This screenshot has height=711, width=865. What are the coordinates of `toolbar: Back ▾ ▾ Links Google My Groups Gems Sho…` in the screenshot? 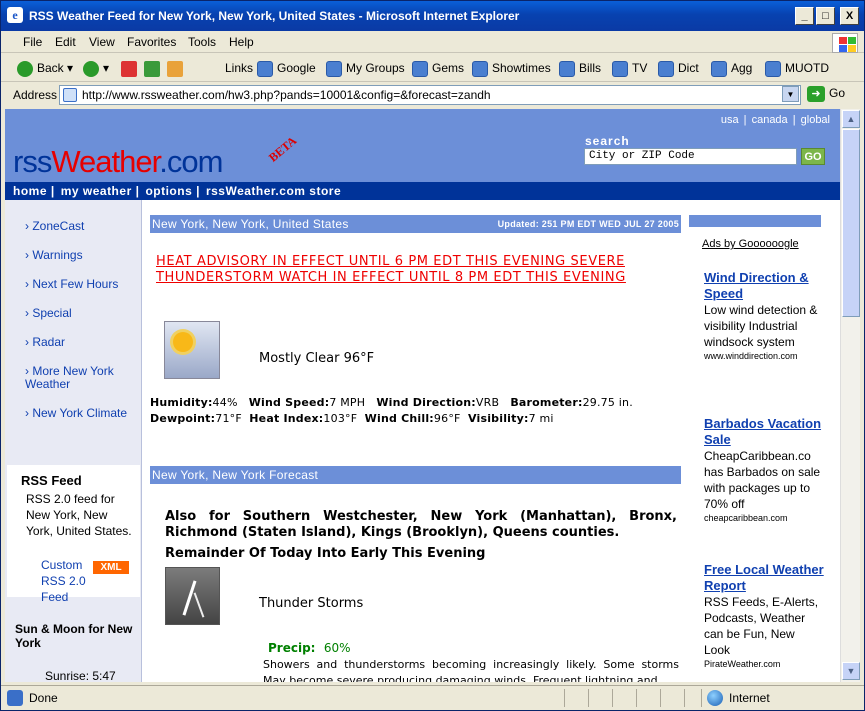 It's located at (432, 68).